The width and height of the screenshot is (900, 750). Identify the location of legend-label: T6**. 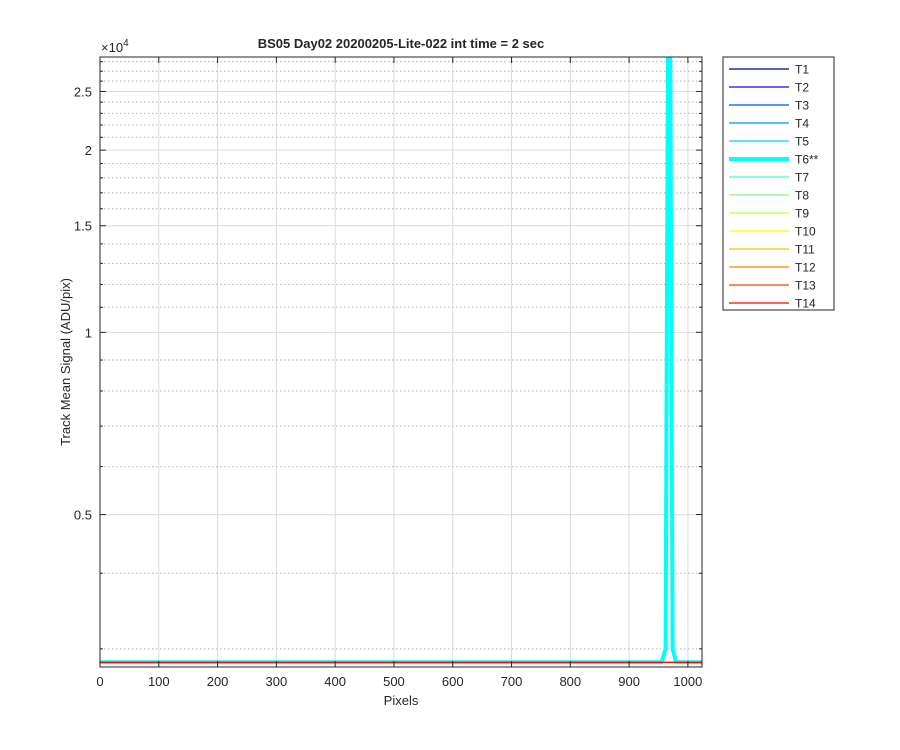
(807, 160).